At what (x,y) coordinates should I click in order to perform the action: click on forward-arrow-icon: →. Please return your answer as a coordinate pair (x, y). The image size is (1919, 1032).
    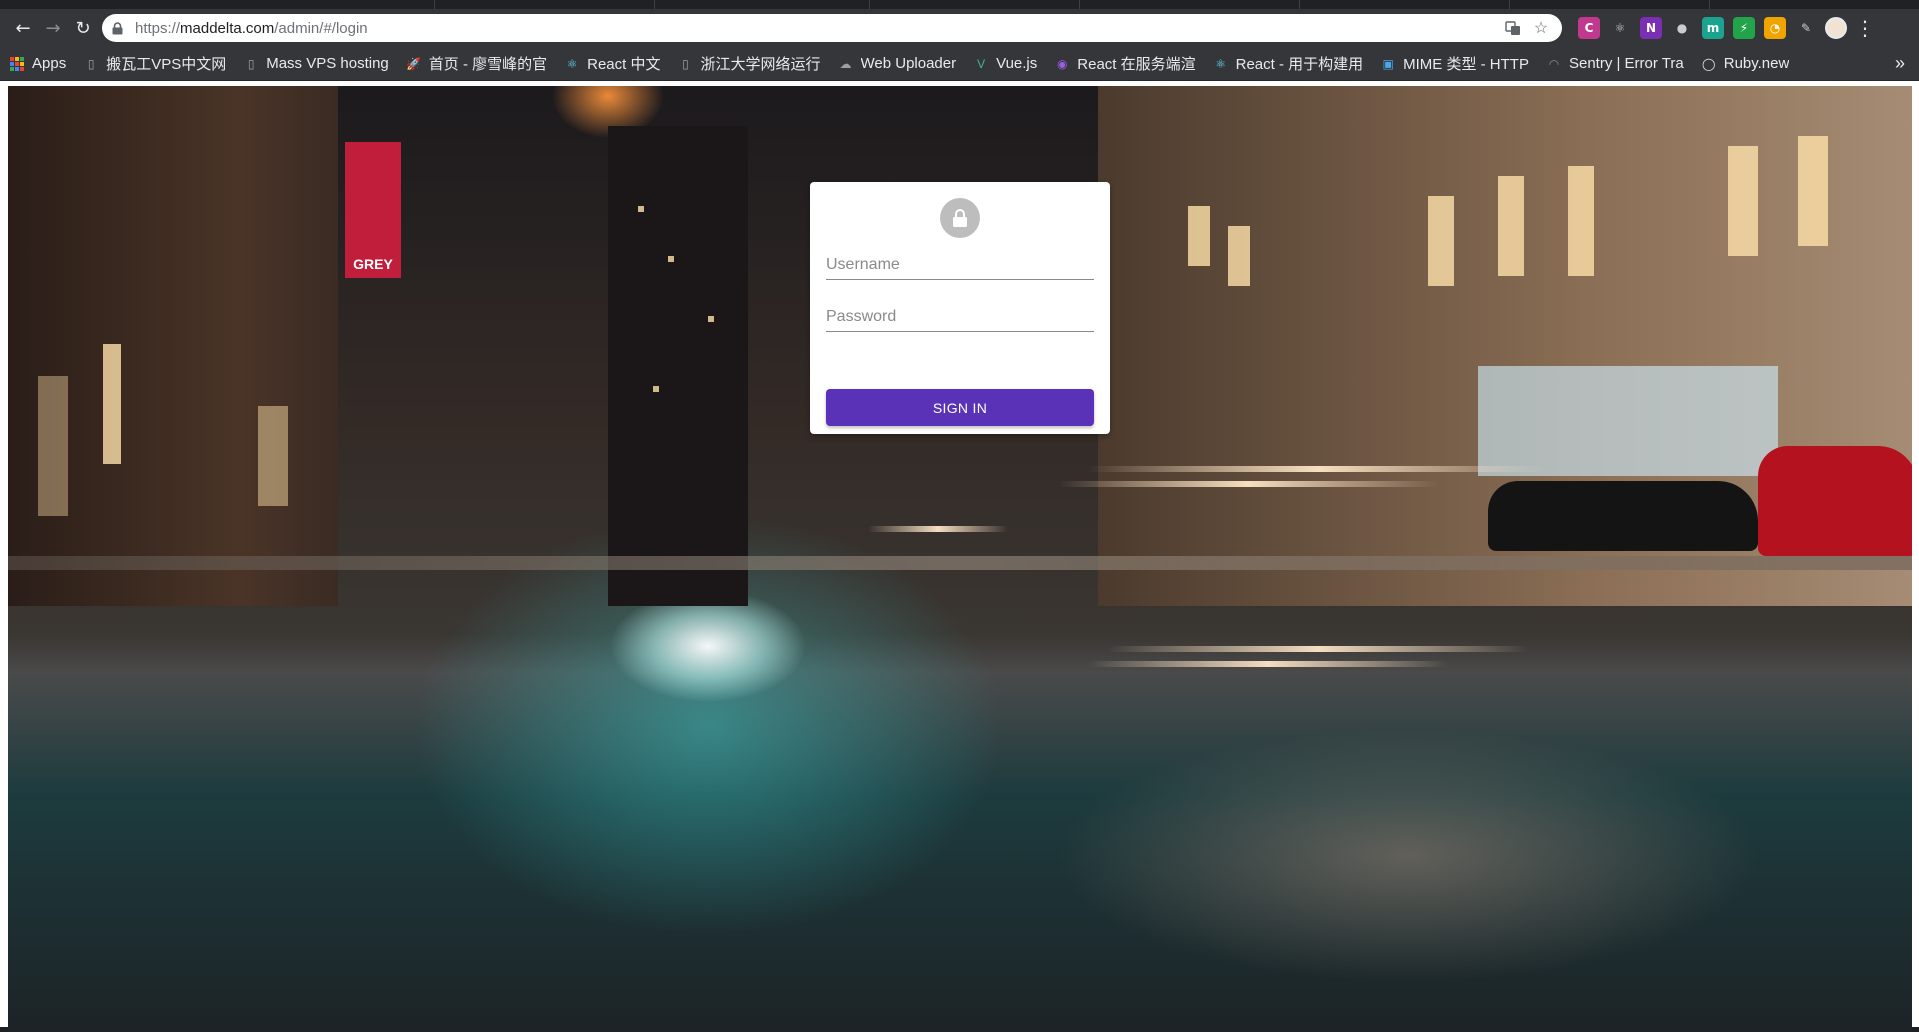
    Looking at the image, I should click on (53, 28).